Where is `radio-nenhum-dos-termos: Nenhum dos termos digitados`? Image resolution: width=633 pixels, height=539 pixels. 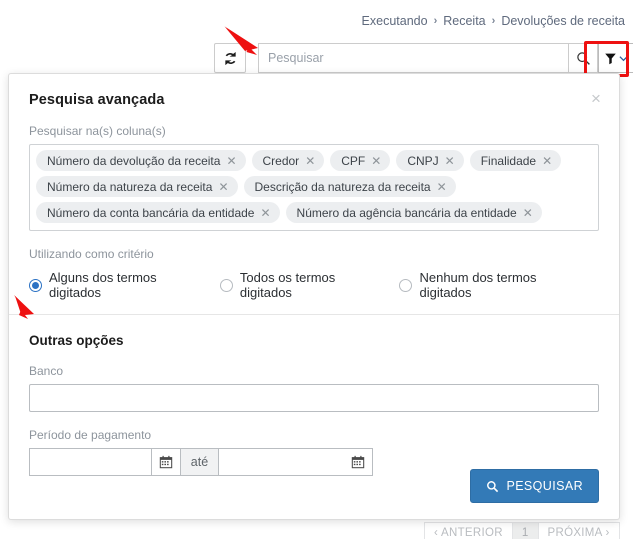 radio-nenhum-dos-termos: Nenhum dos termos digitados is located at coordinates (488, 285).